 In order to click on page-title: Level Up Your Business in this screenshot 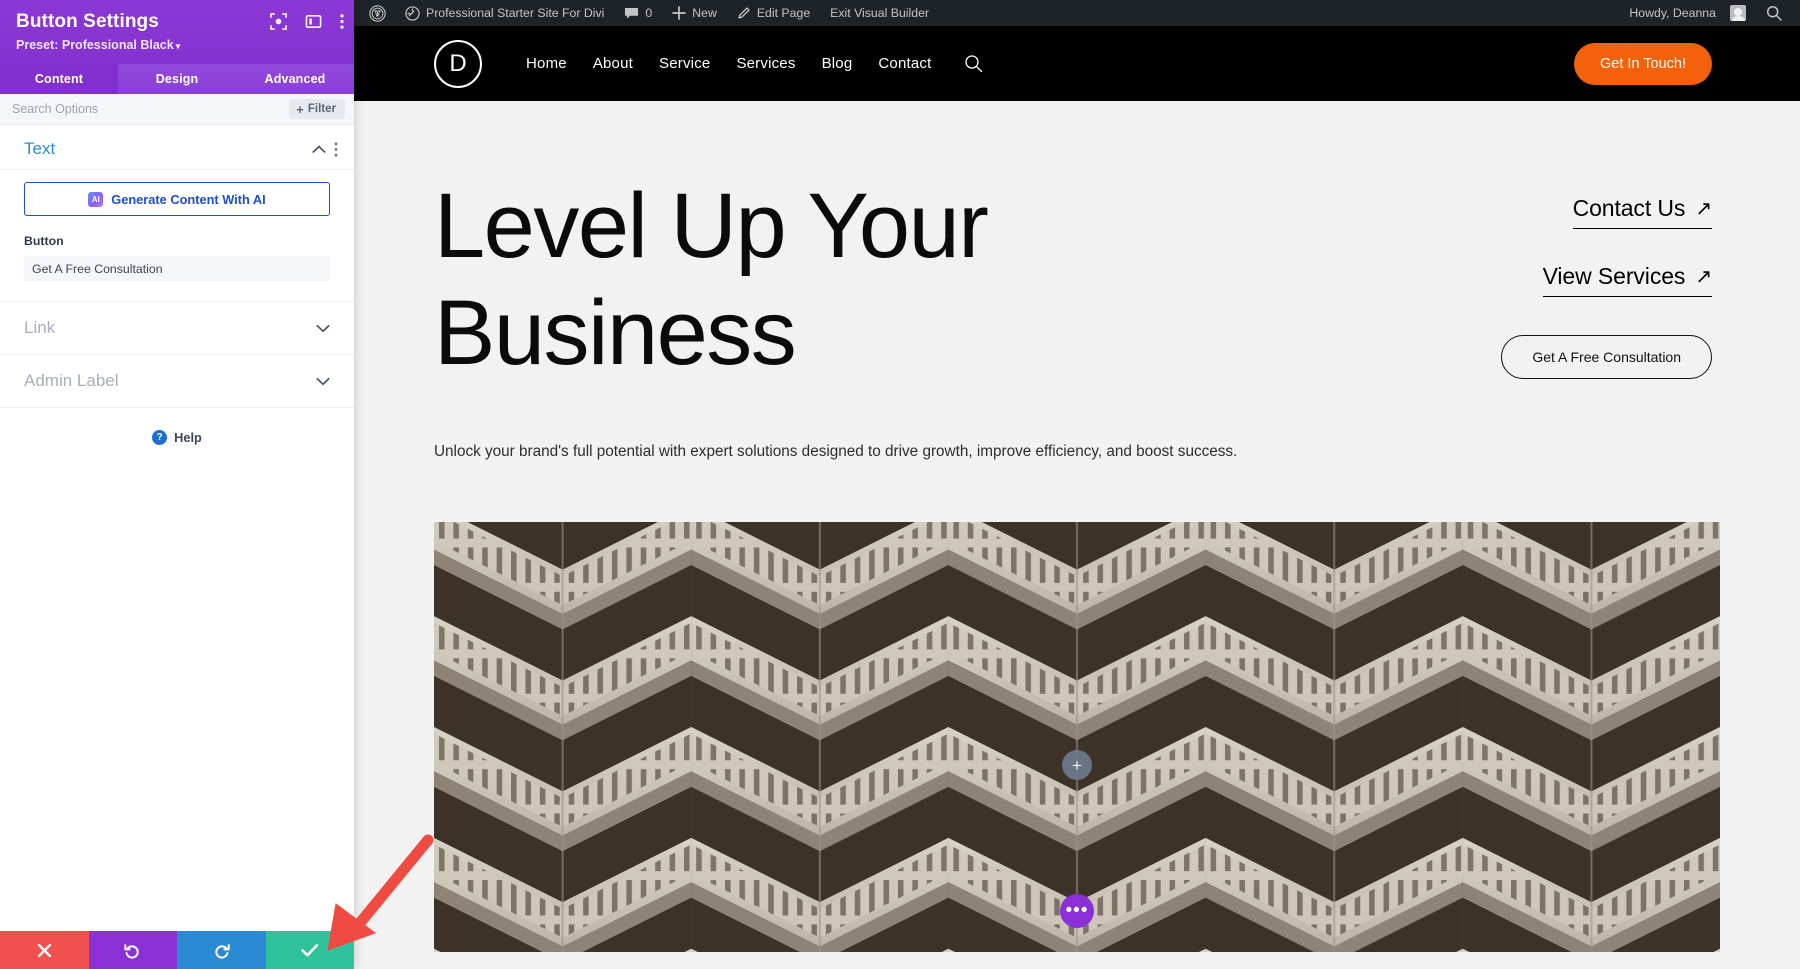, I will do `click(764, 280)`.